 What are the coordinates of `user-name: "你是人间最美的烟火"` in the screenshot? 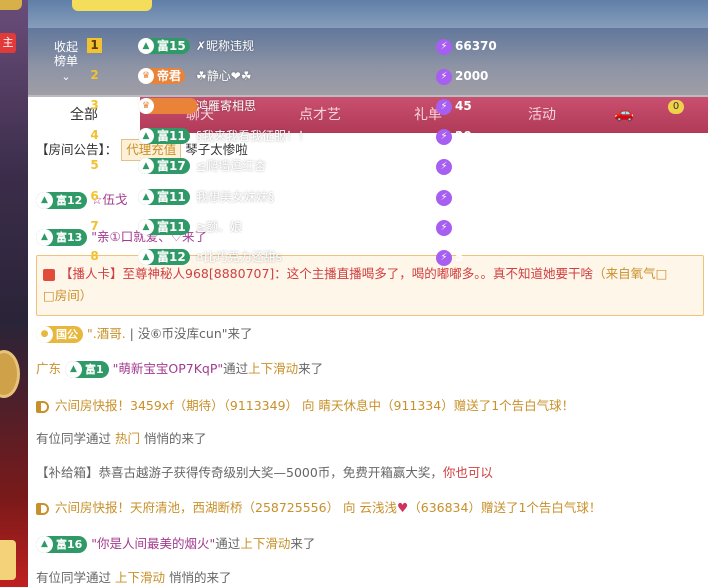 It's located at (153, 543).